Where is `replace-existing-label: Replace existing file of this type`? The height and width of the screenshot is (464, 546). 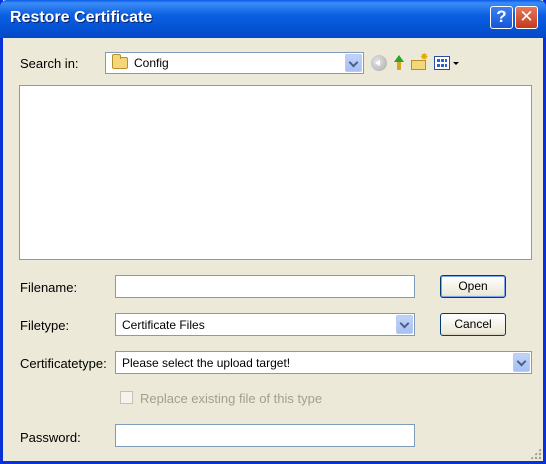 replace-existing-label: Replace existing file of this type is located at coordinates (231, 398).